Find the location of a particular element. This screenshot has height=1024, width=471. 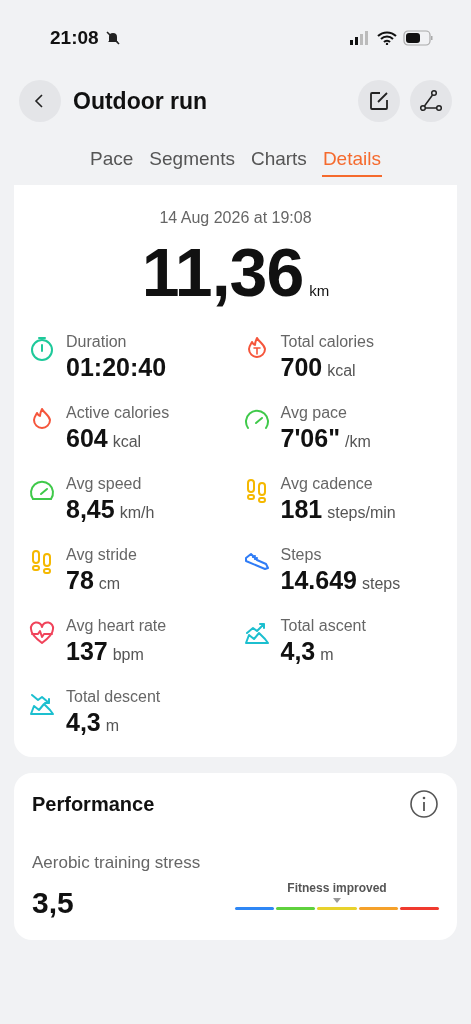

timer-icon is located at coordinates (42, 349).